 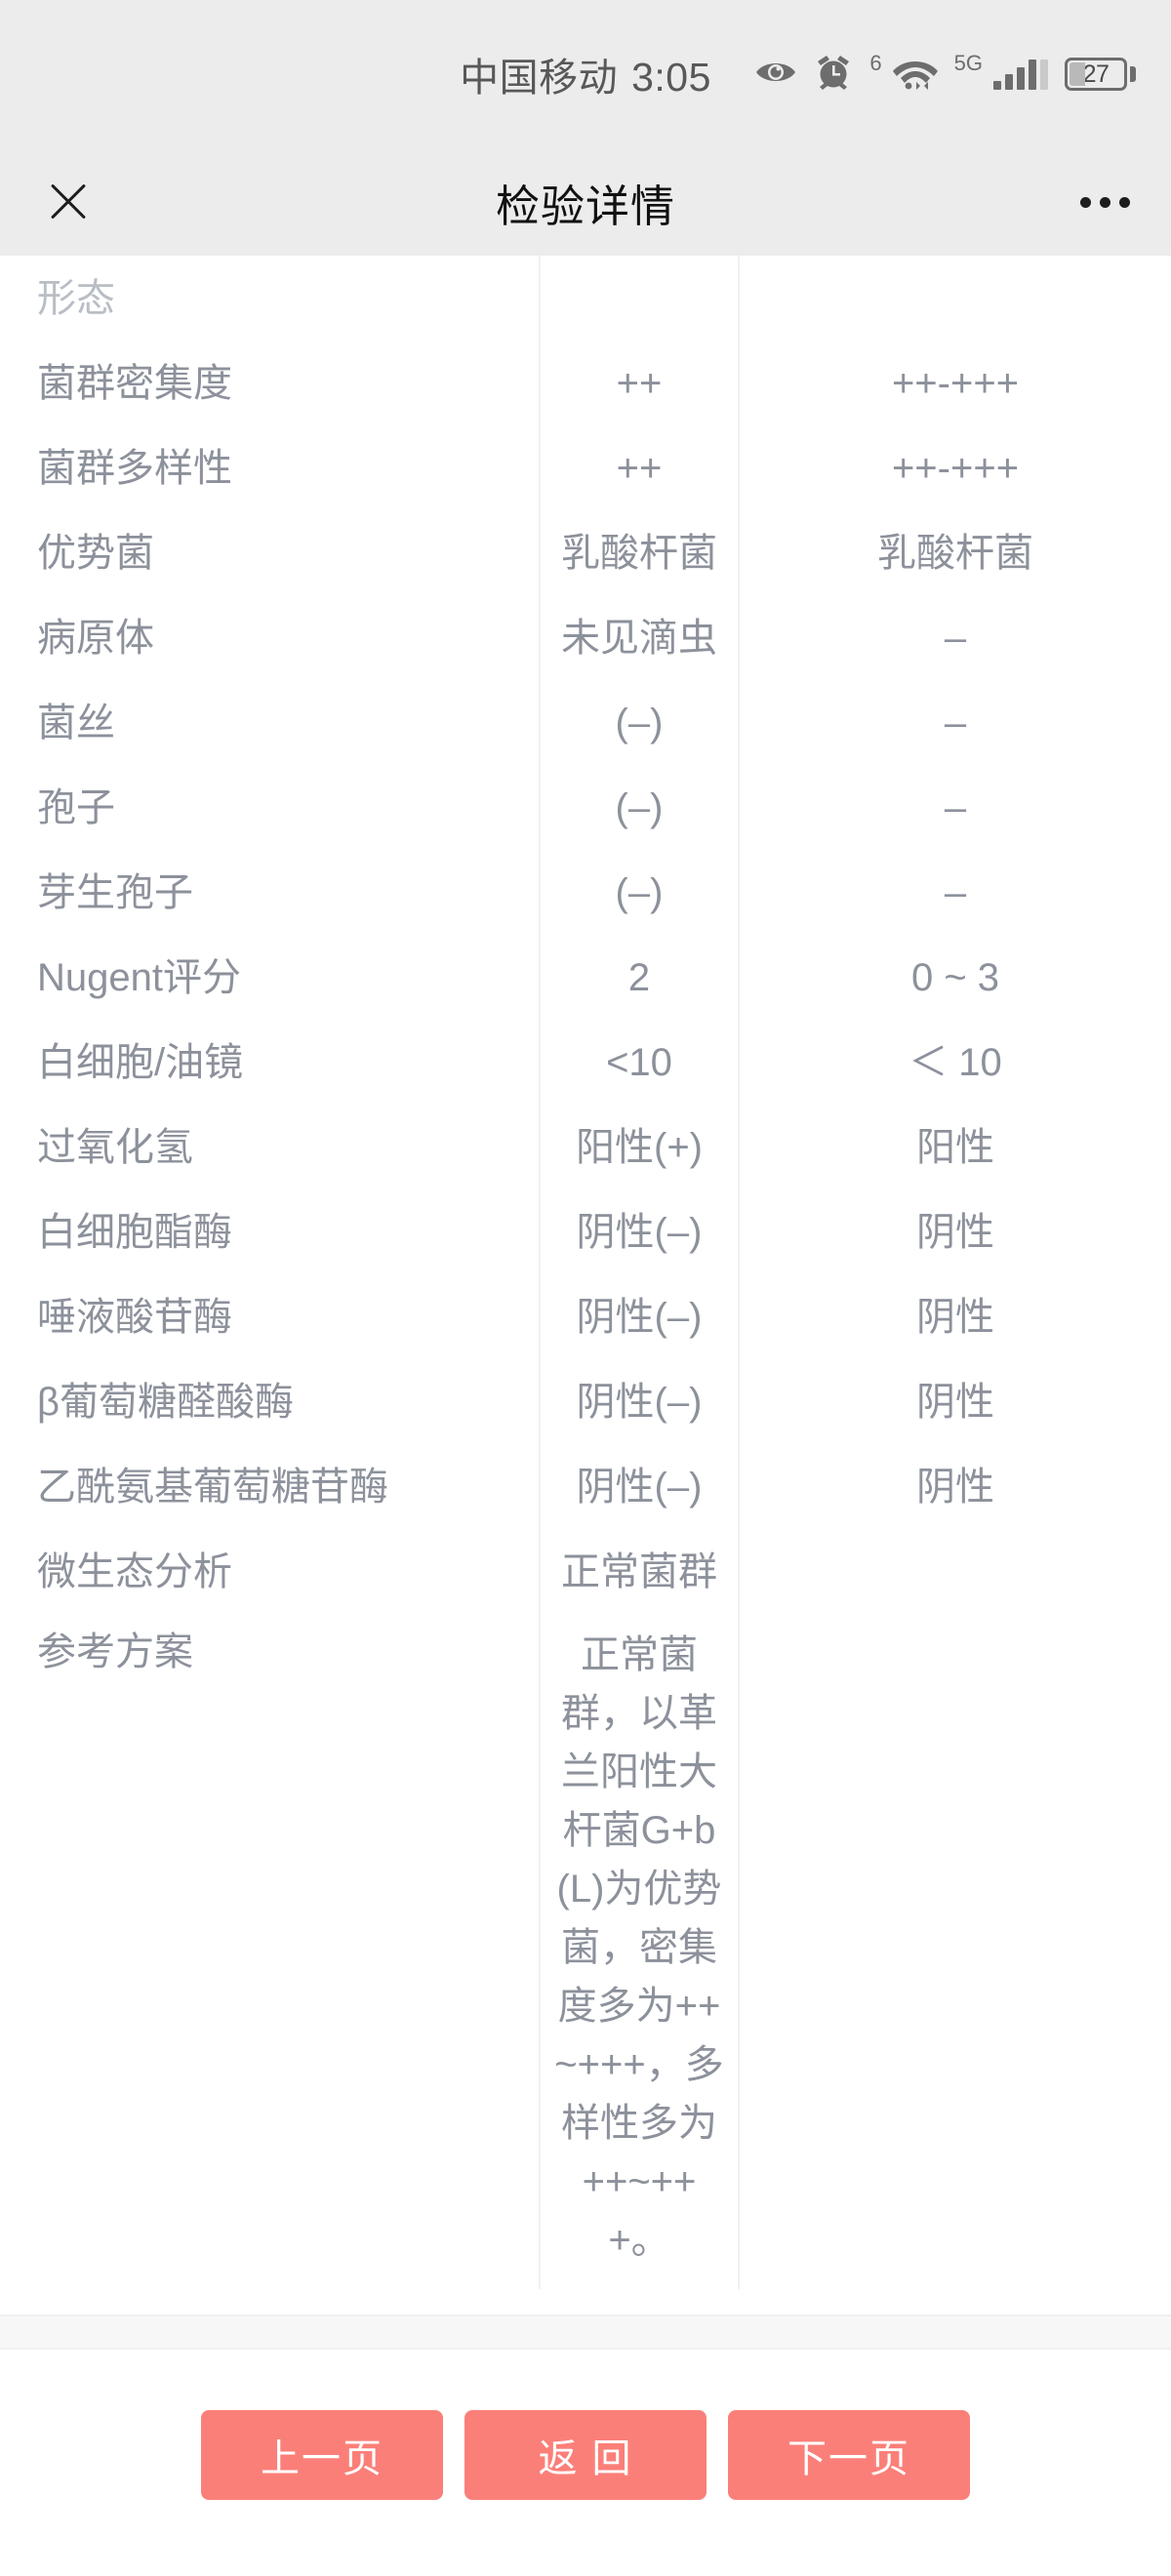 I want to click on battery-percent-label: 27, so click(x=1096, y=74).